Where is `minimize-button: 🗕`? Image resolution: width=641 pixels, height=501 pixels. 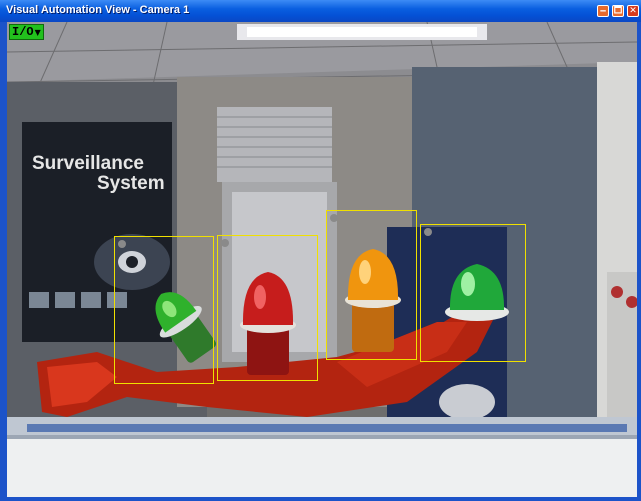 minimize-button: 🗕 is located at coordinates (603, 11).